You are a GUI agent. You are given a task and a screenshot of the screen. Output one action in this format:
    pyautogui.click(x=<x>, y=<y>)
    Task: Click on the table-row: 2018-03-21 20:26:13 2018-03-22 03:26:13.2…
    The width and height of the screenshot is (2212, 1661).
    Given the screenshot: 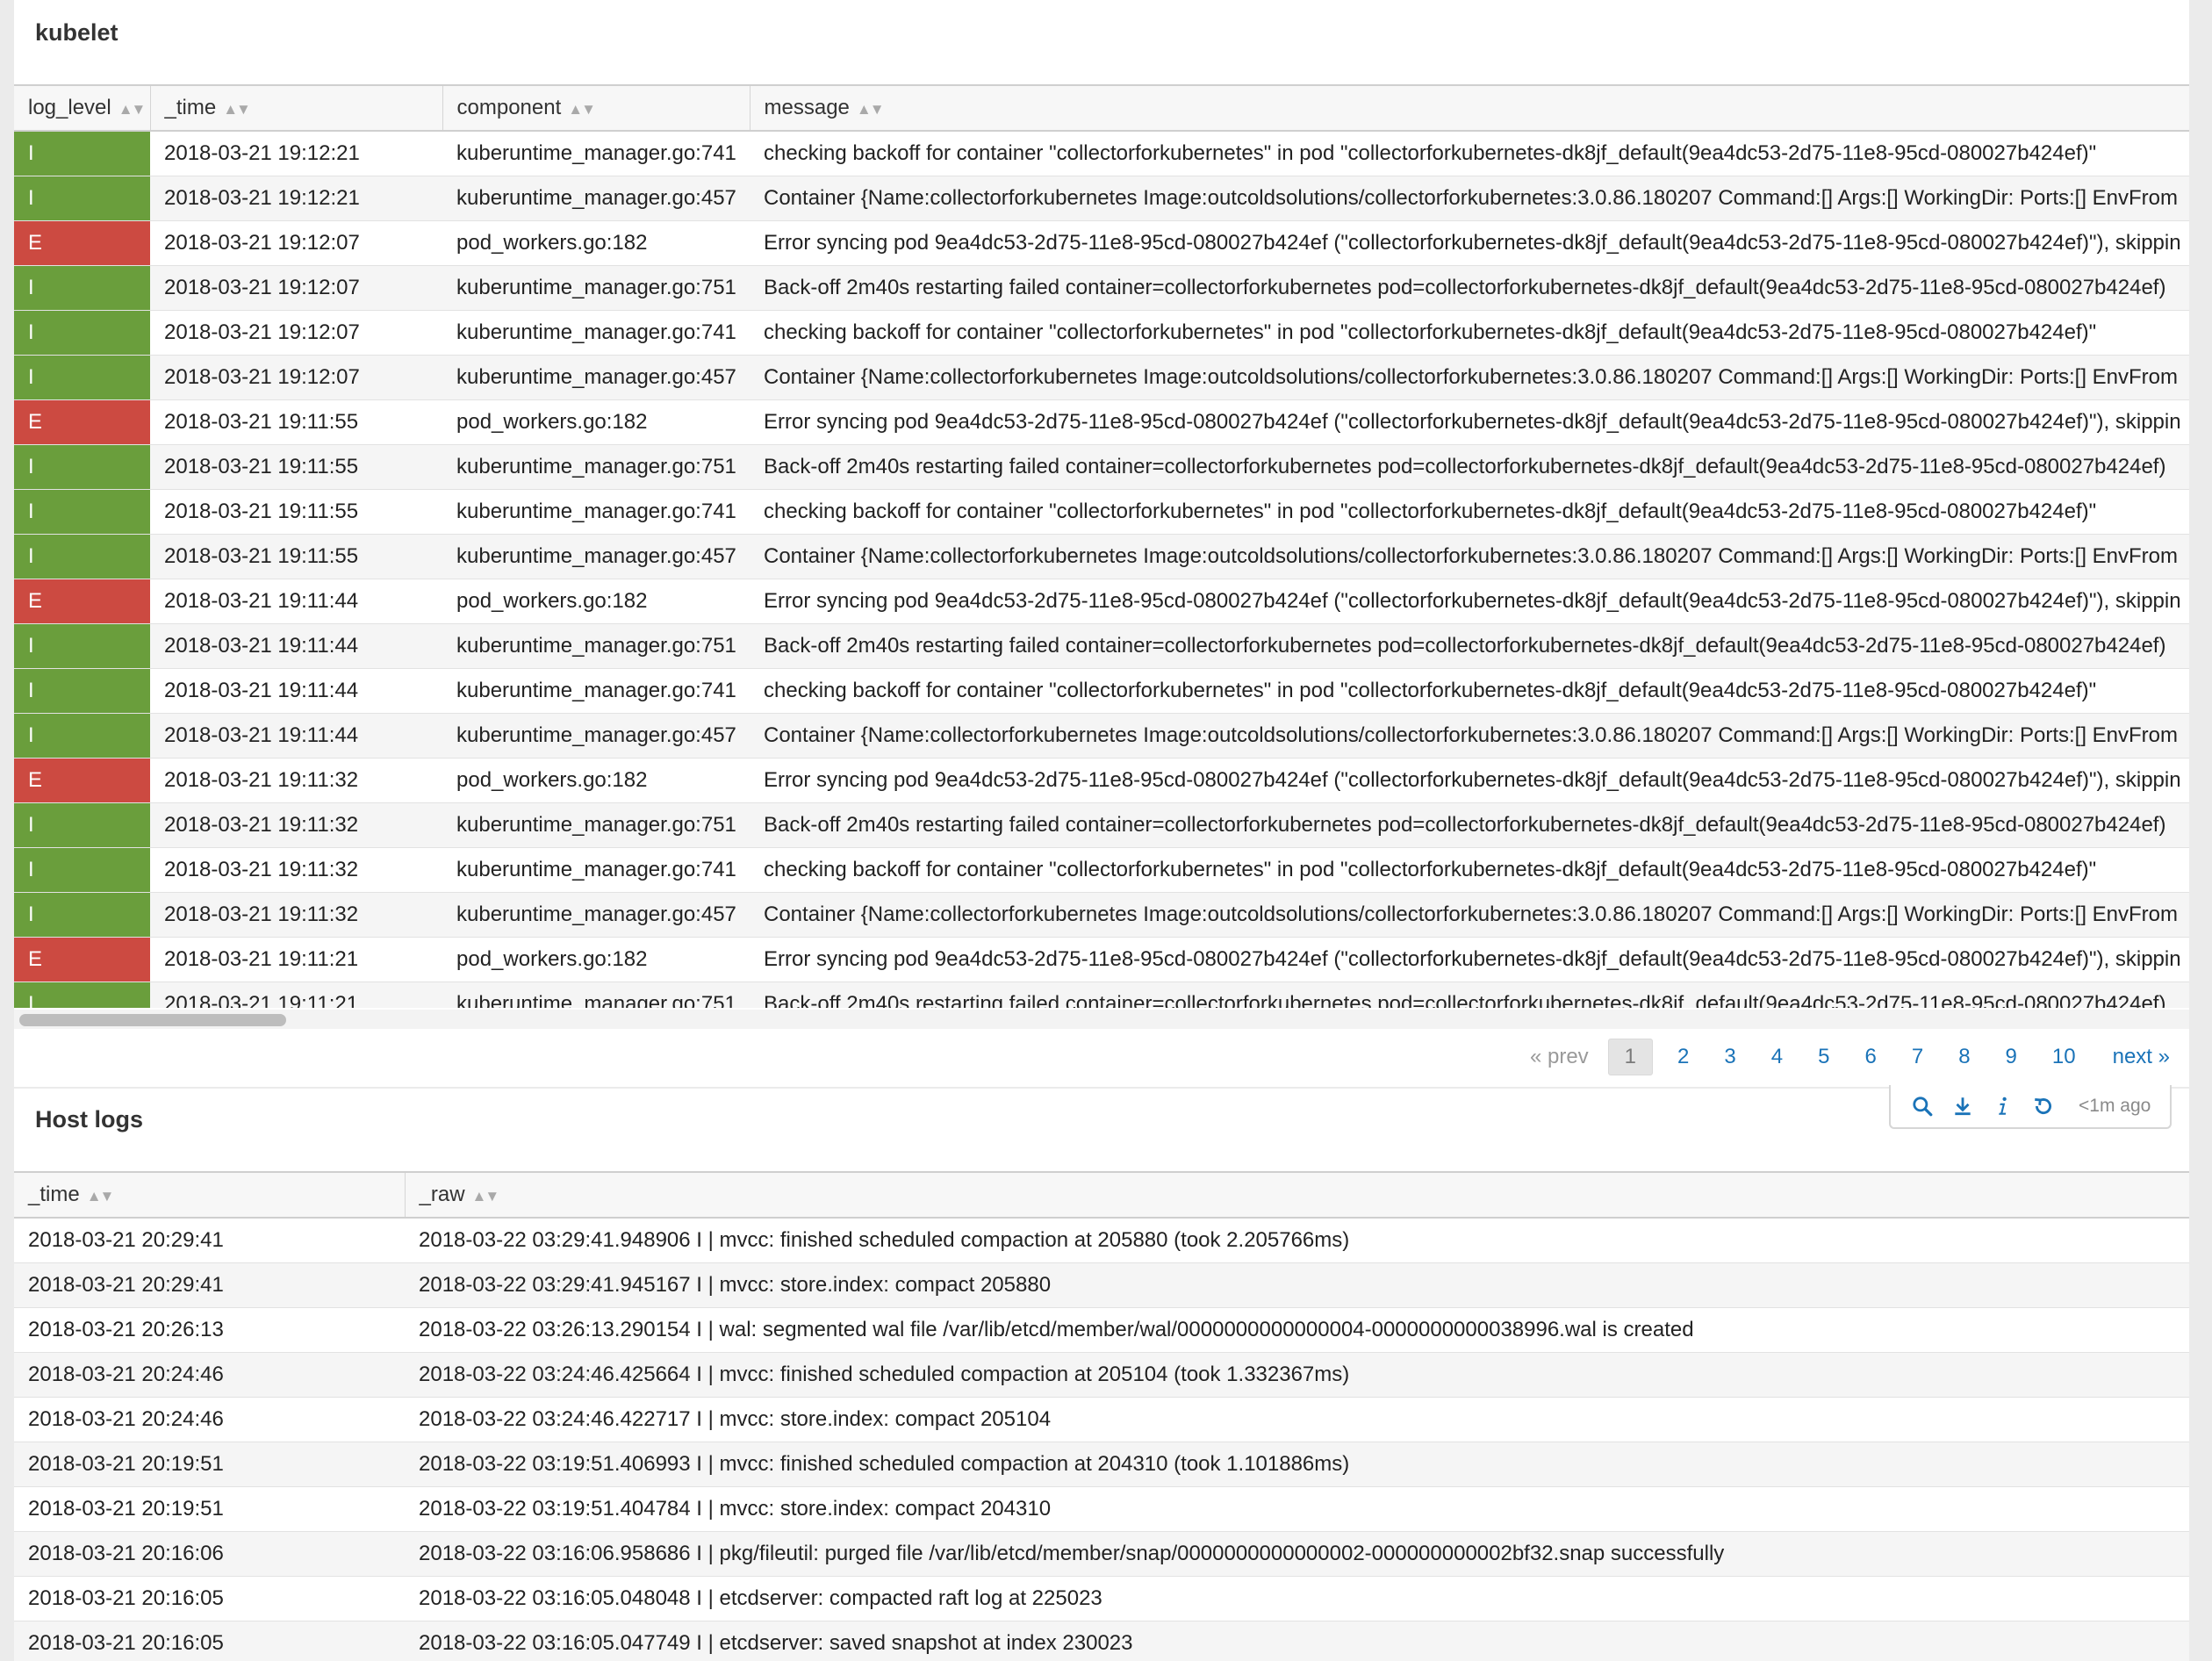 What is the action you would take?
    pyautogui.click(x=1101, y=1330)
    